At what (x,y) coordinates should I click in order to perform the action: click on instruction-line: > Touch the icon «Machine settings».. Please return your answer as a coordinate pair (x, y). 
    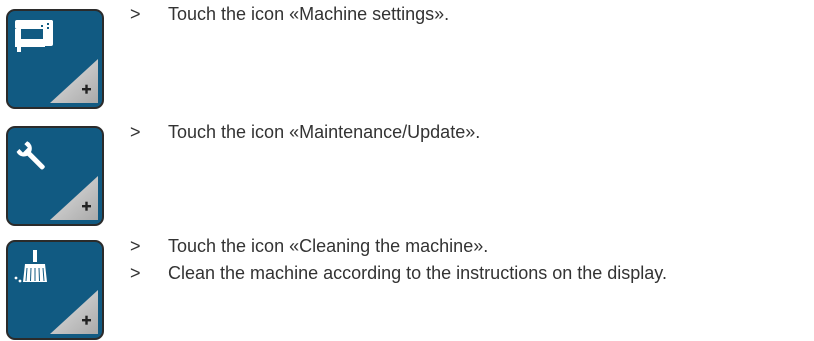
    Looking at the image, I should click on (289, 14).